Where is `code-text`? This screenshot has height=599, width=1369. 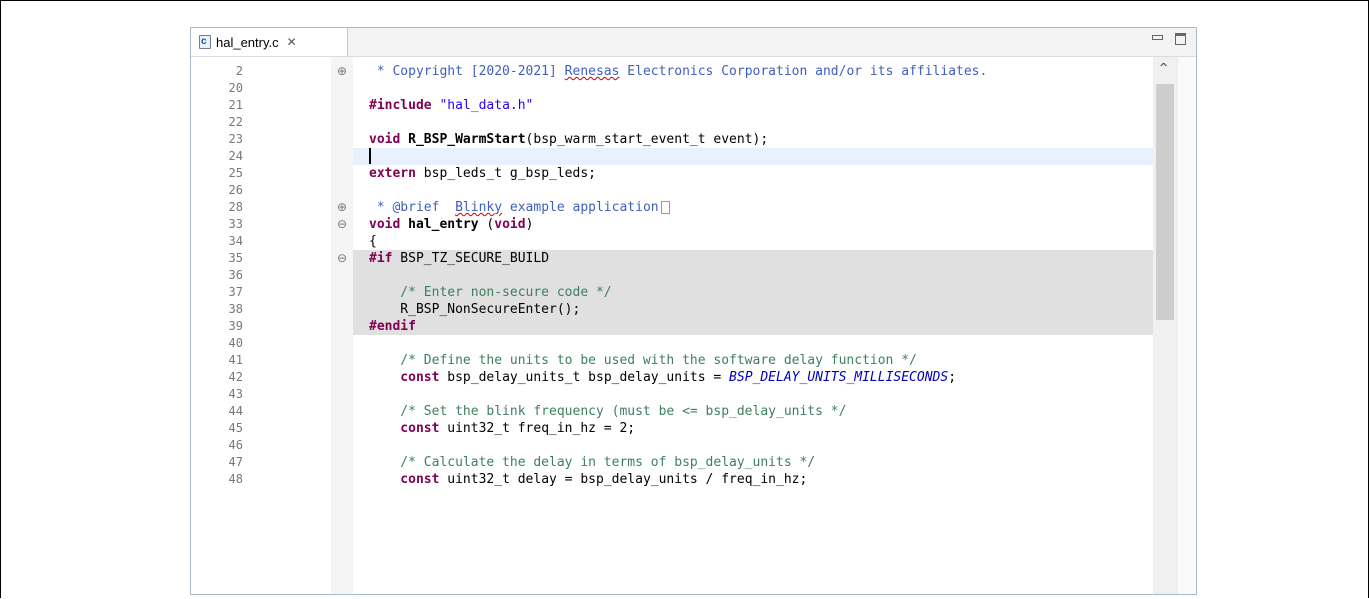 code-text is located at coordinates (370, 156).